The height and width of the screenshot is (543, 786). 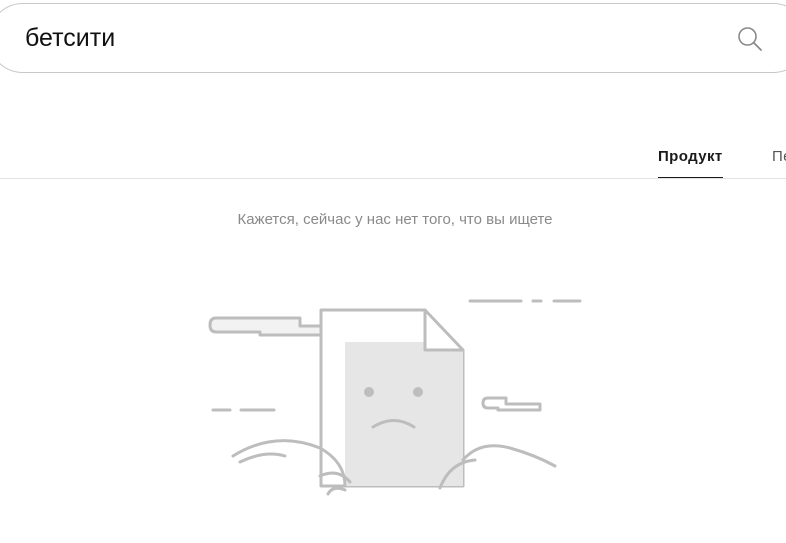 I want to click on search-bar, so click(x=393, y=38).